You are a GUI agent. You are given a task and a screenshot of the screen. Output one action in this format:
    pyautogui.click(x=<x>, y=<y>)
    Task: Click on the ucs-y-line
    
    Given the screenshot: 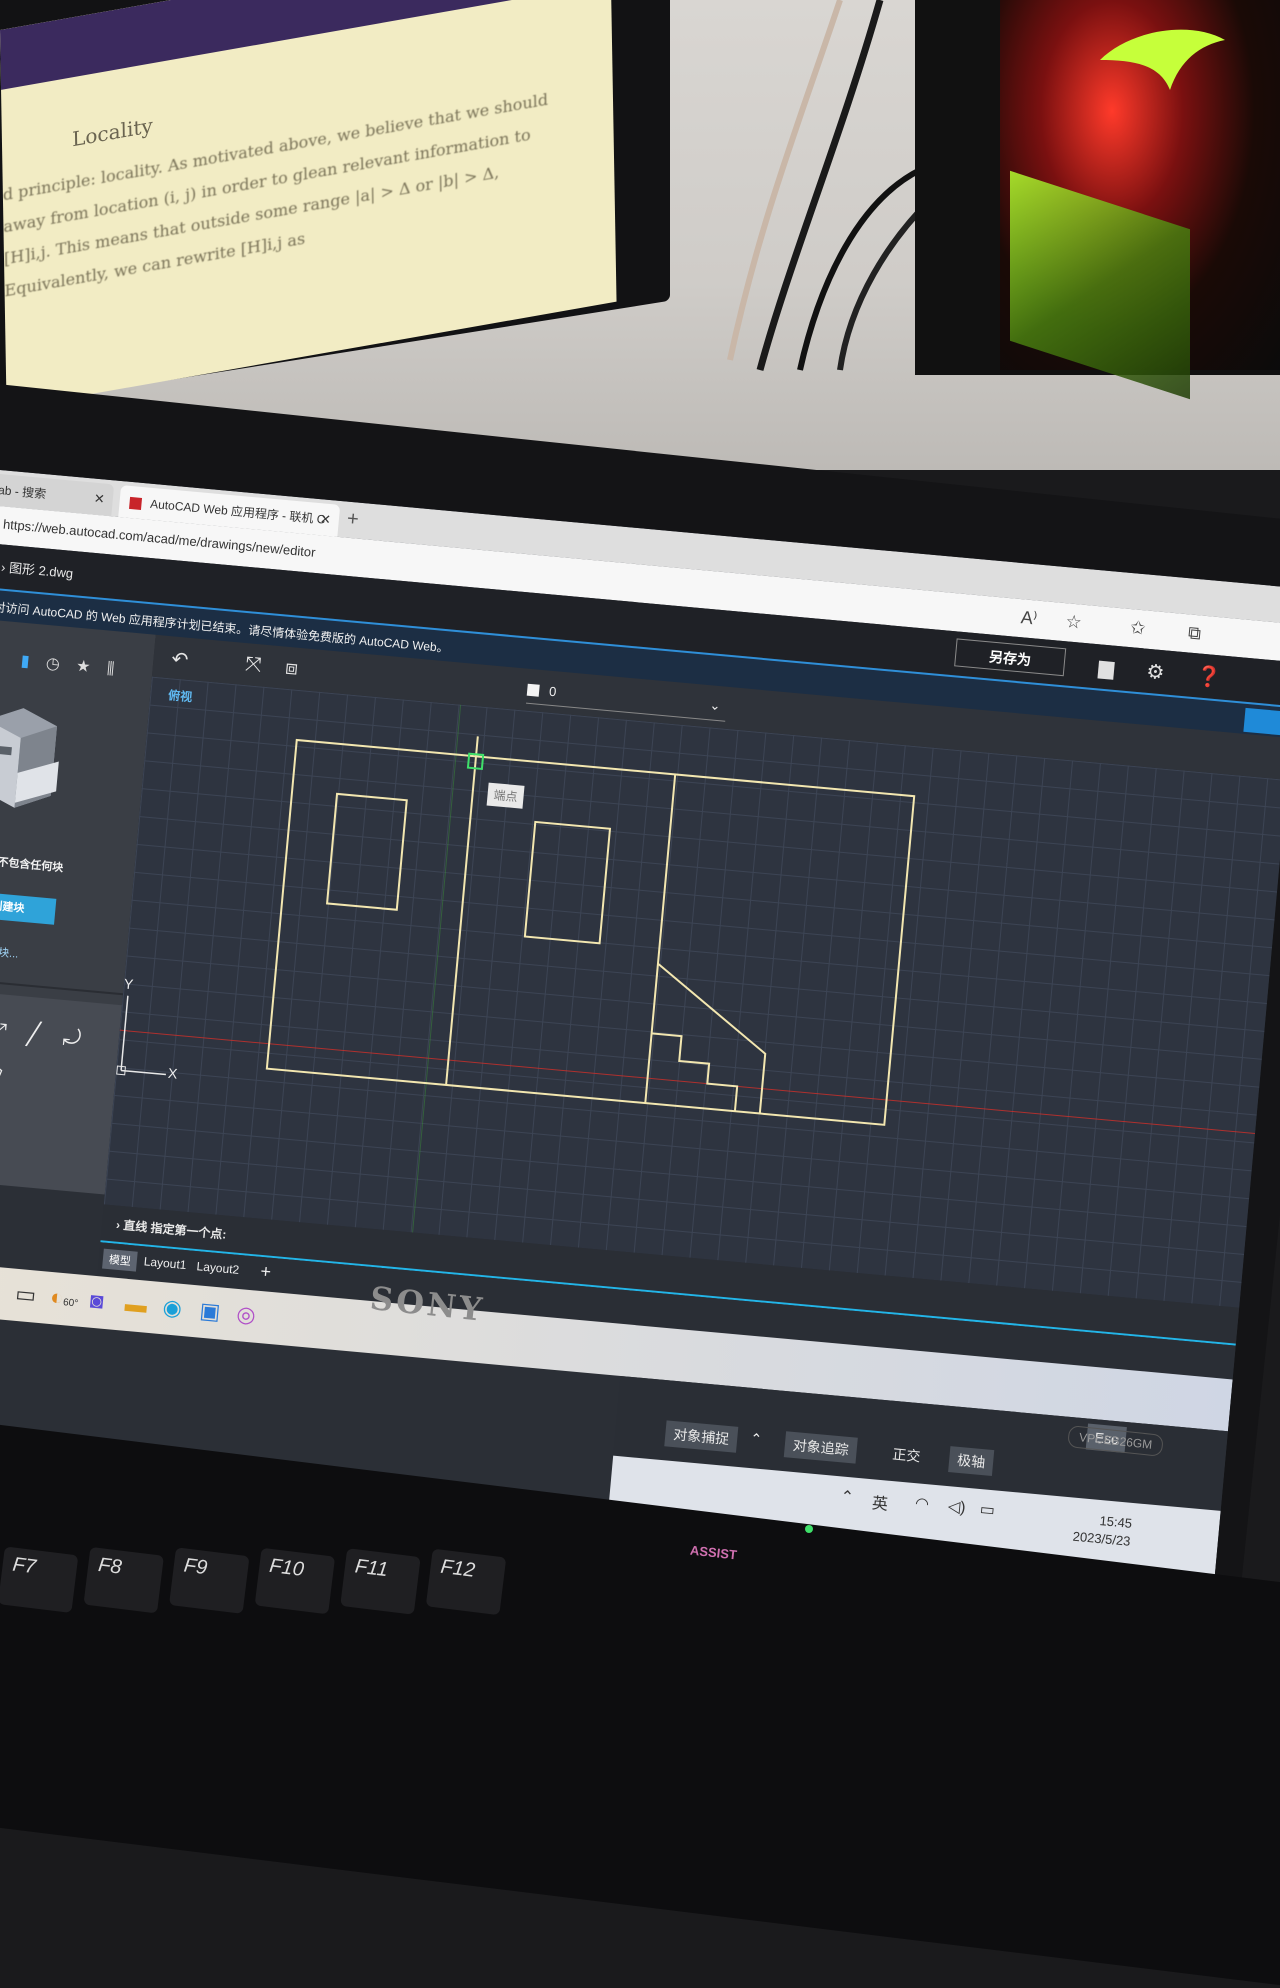 What is the action you would take?
    pyautogui.click(x=124, y=1033)
    